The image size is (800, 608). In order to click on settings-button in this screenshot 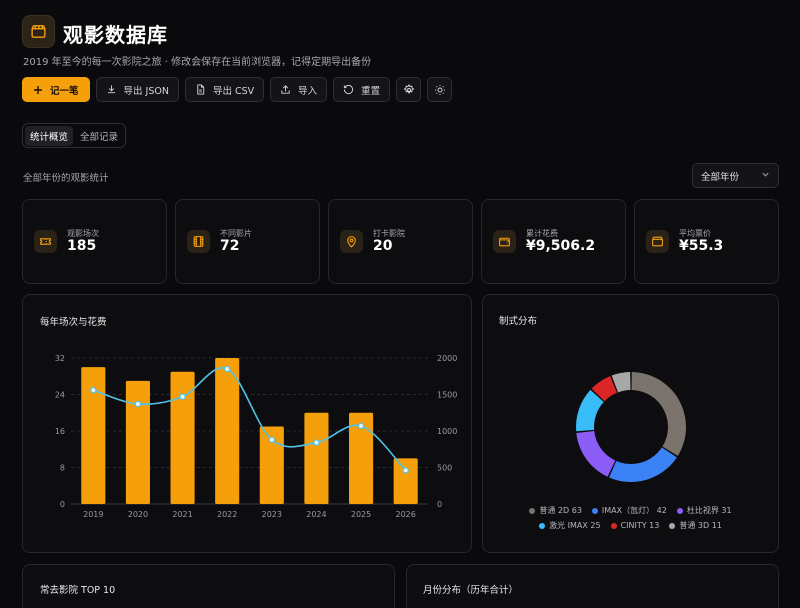, I will do `click(409, 89)`.